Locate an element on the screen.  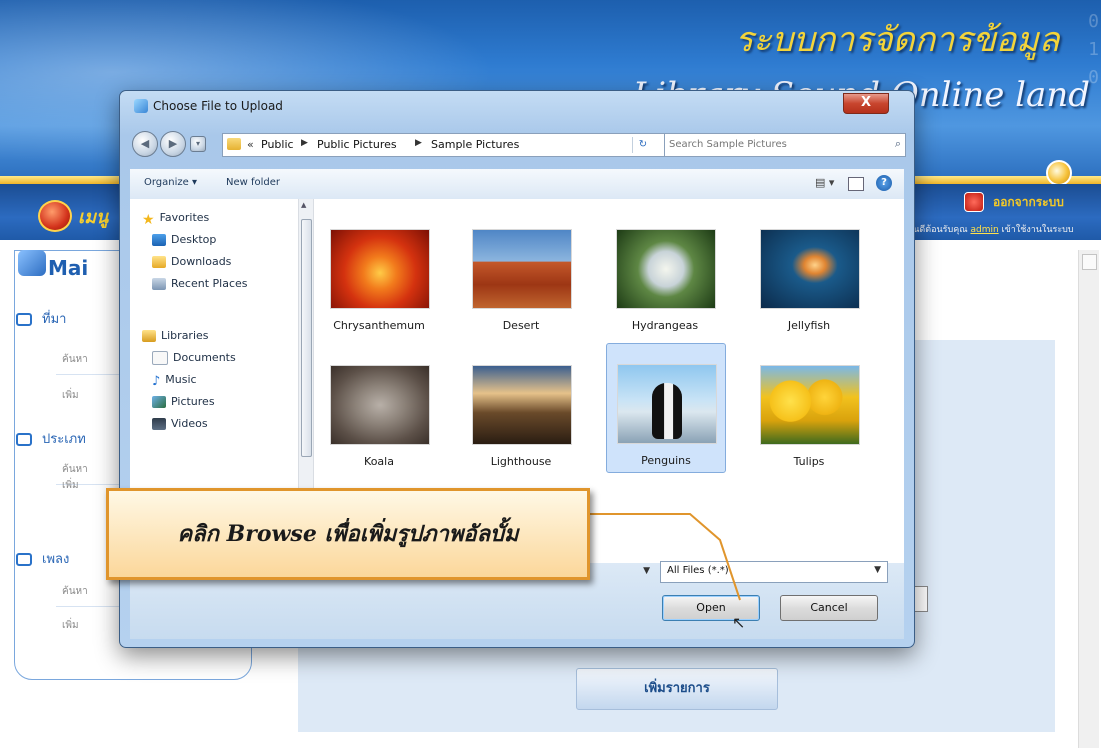
user-welcome: ยินดีต้อนรับคุณ admin เข้าใช้งานในระบบ is located at coordinates (1004, 229).